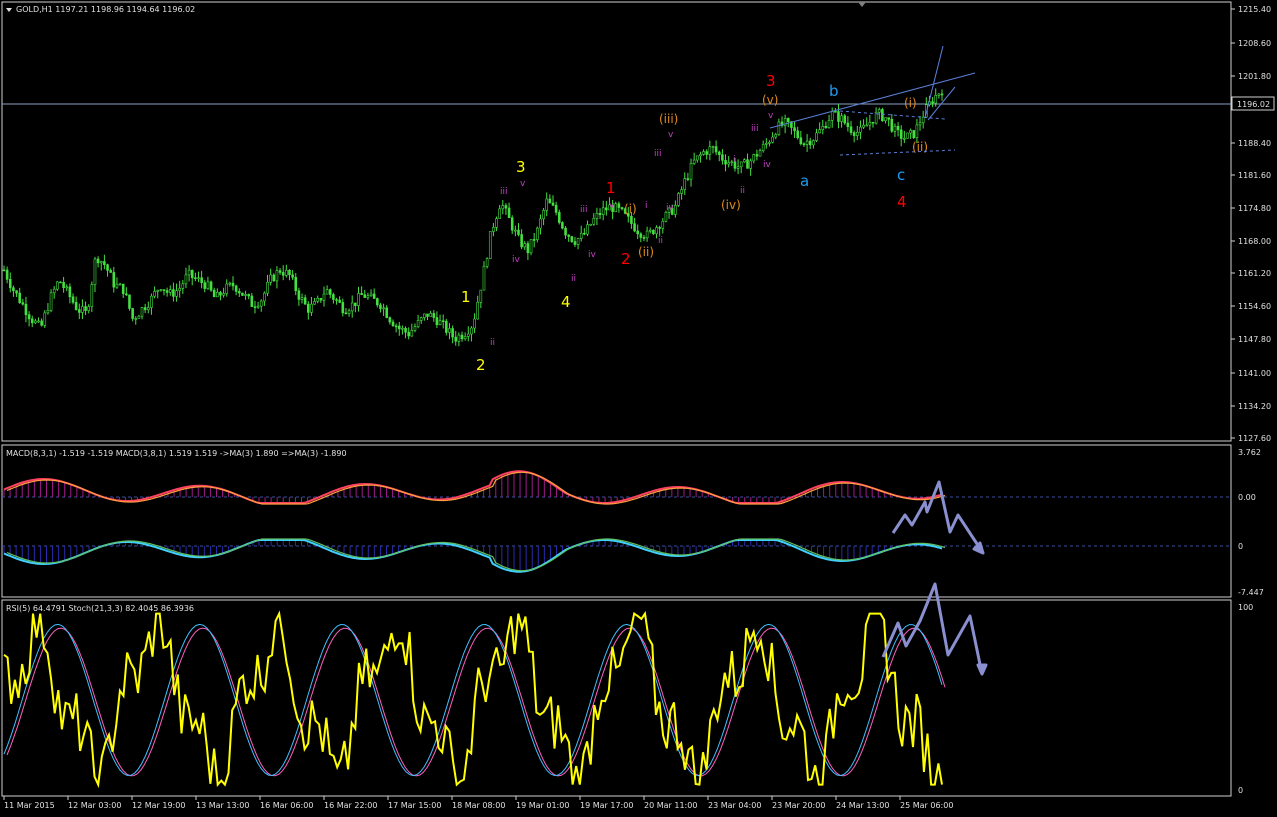  What do you see at coordinates (742, 191) in the screenshot?
I see `subwave-glyph: ii` at bounding box center [742, 191].